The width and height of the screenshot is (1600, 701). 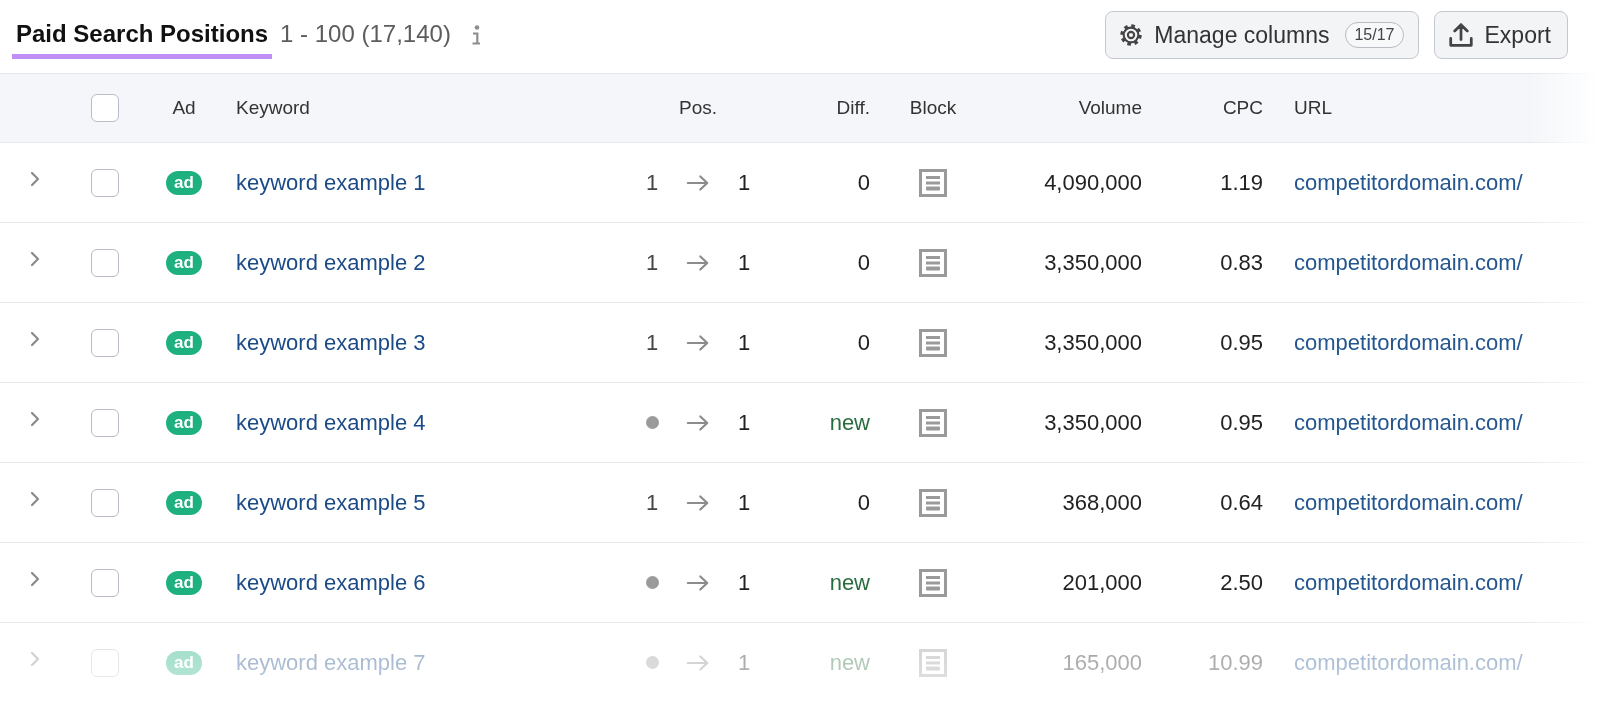 What do you see at coordinates (1102, 582) in the screenshot?
I see `volume-value: 201,000` at bounding box center [1102, 582].